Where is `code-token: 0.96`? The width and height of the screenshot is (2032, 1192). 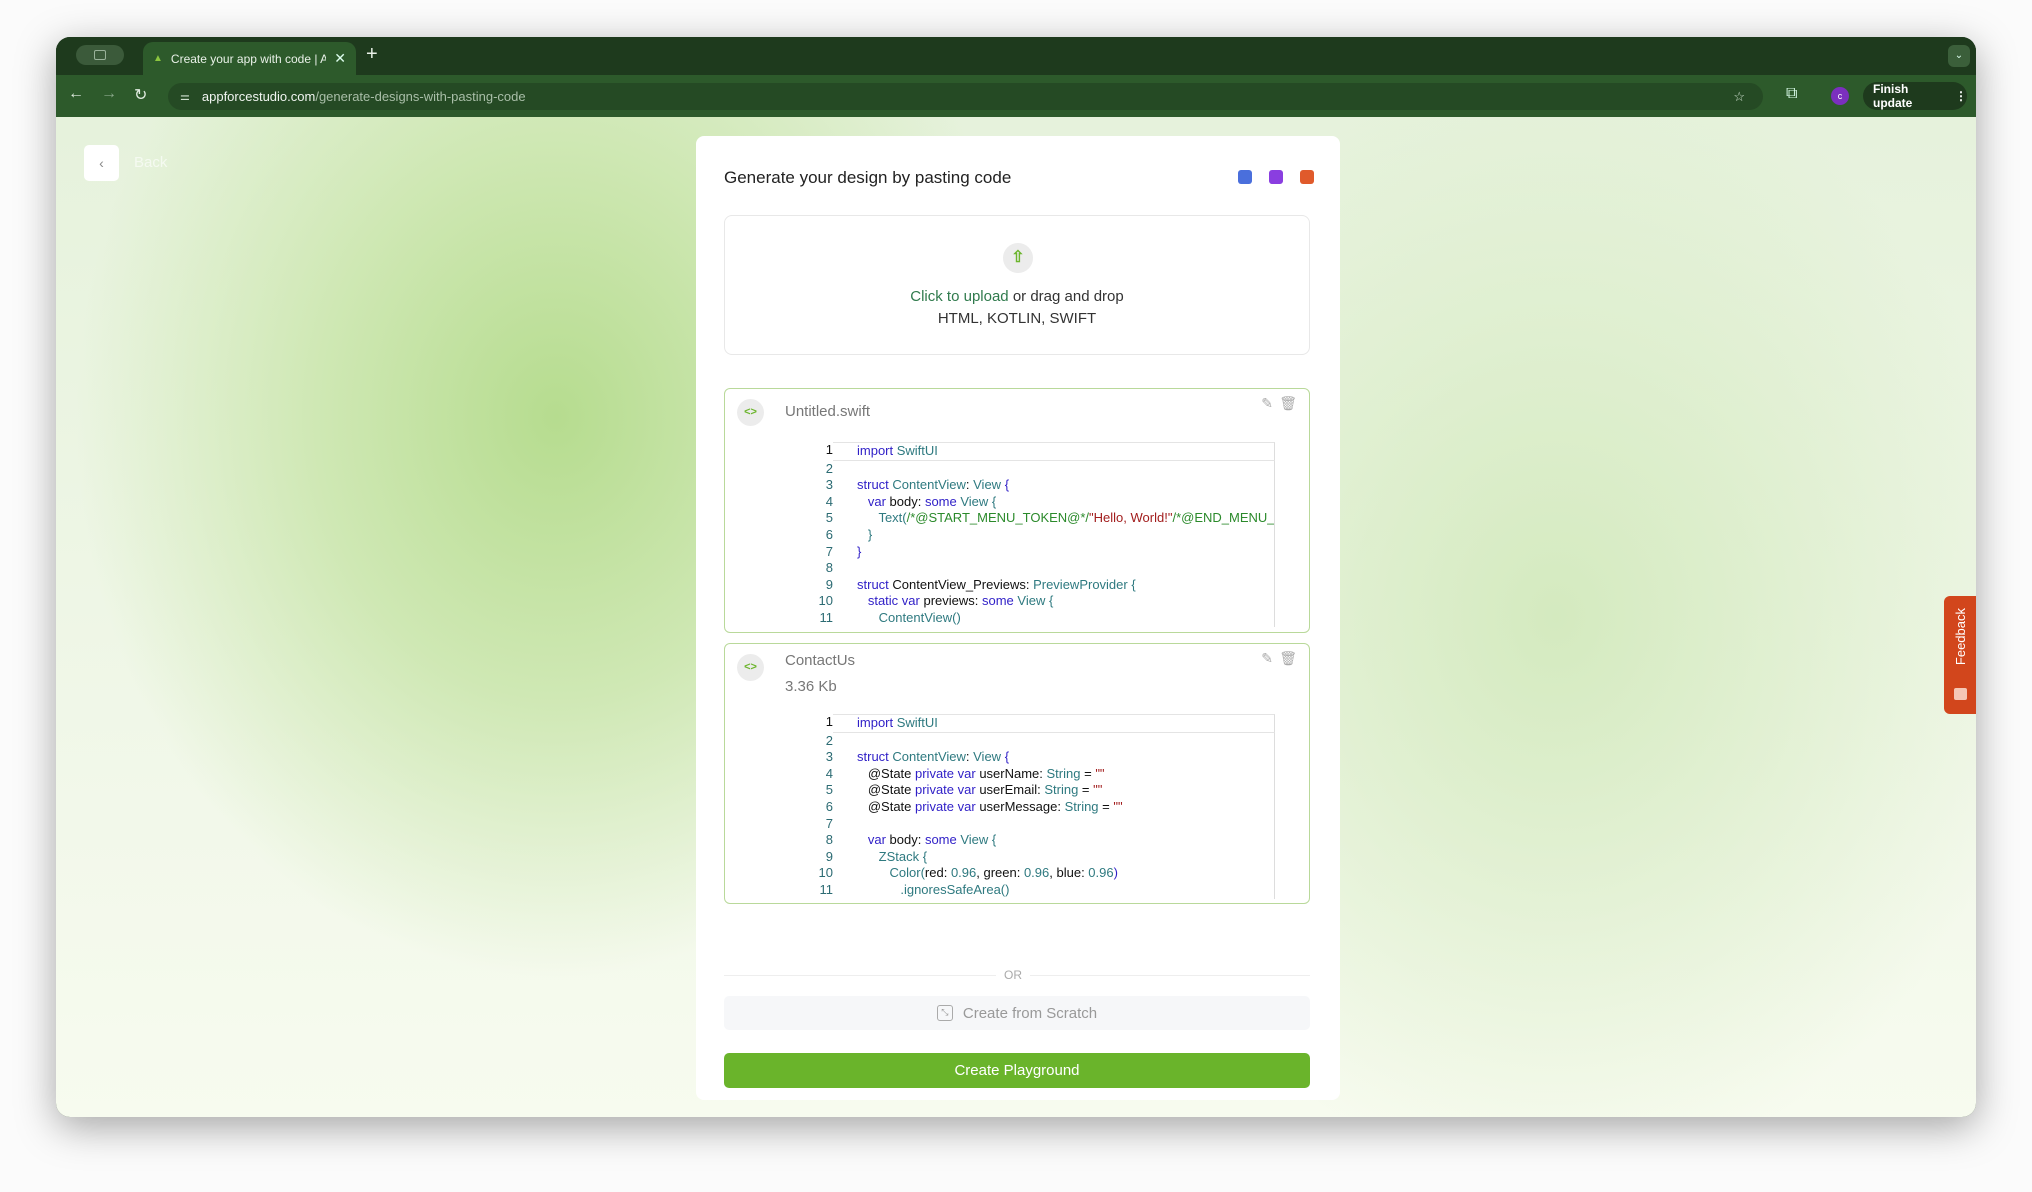 code-token: 0.96 is located at coordinates (1101, 873).